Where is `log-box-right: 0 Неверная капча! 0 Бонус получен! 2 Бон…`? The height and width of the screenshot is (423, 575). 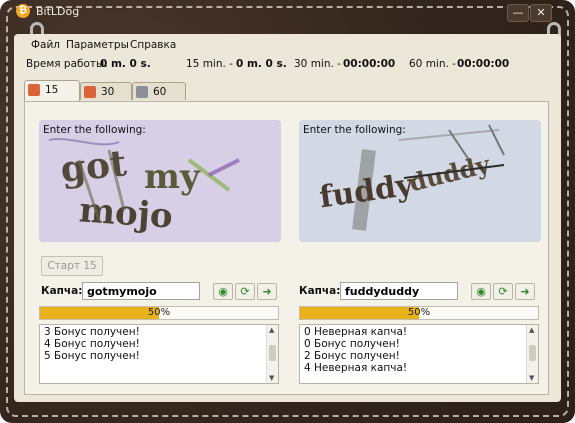
log-box-right: 0 Неверная капча! 0 Бонус получен! 2 Бон… is located at coordinates (419, 354).